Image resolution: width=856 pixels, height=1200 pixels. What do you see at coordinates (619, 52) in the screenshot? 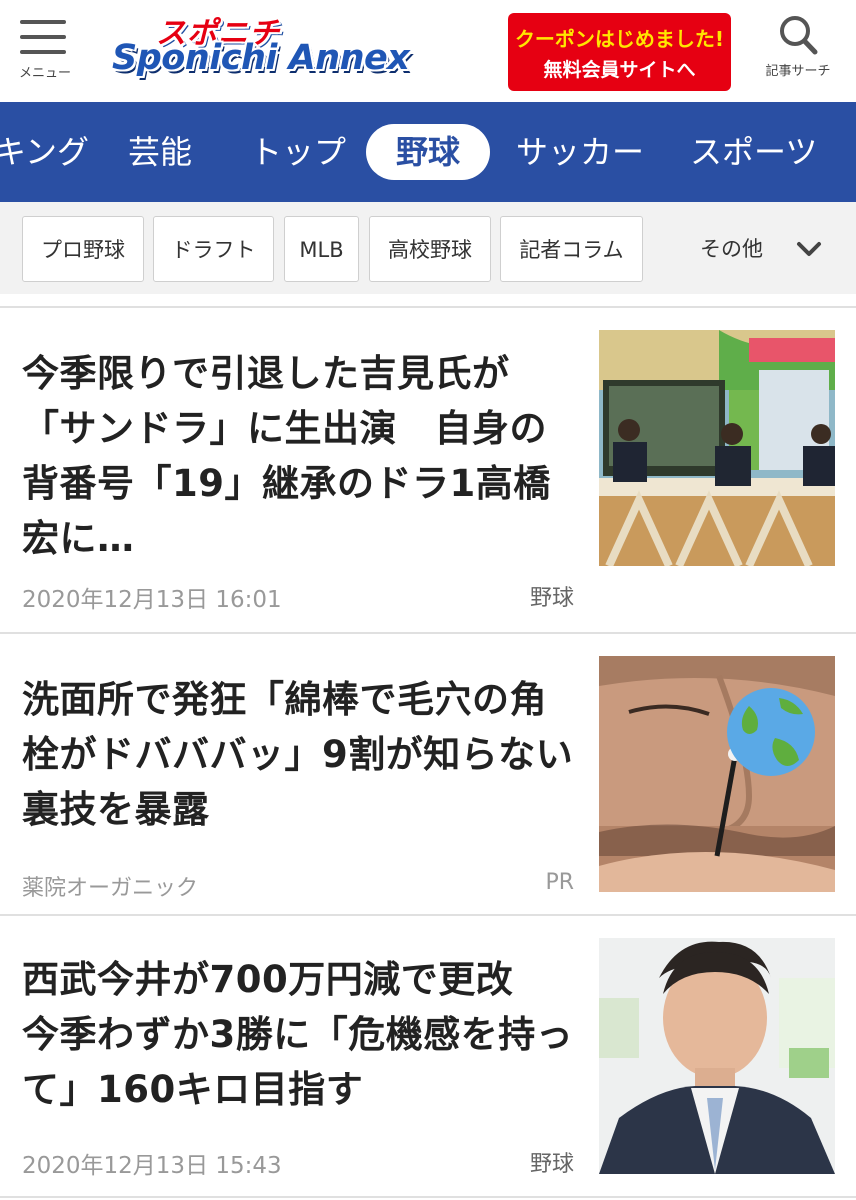
I see `coupon-banner: クーポンはじめました! 無料会員サイトへ` at bounding box center [619, 52].